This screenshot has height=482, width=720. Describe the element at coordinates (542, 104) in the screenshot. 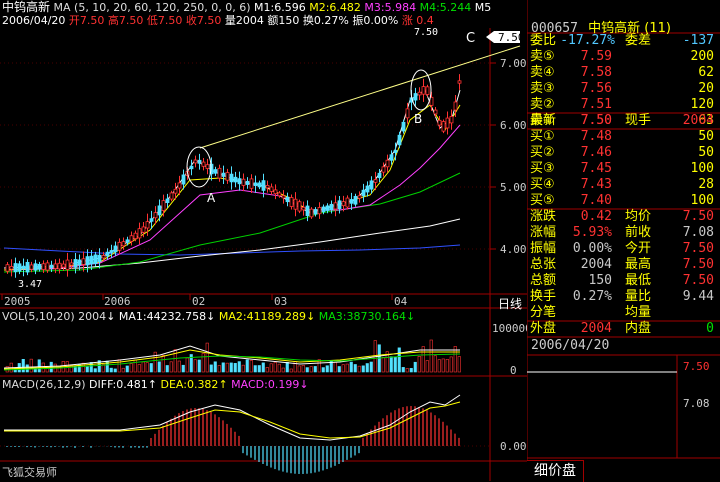

I see `sell-label: 卖②` at that location.